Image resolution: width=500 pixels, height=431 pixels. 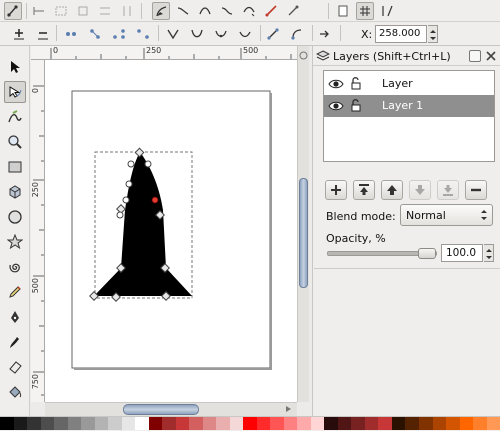 I want to click on panel-dock-icon, so click(x=475, y=56).